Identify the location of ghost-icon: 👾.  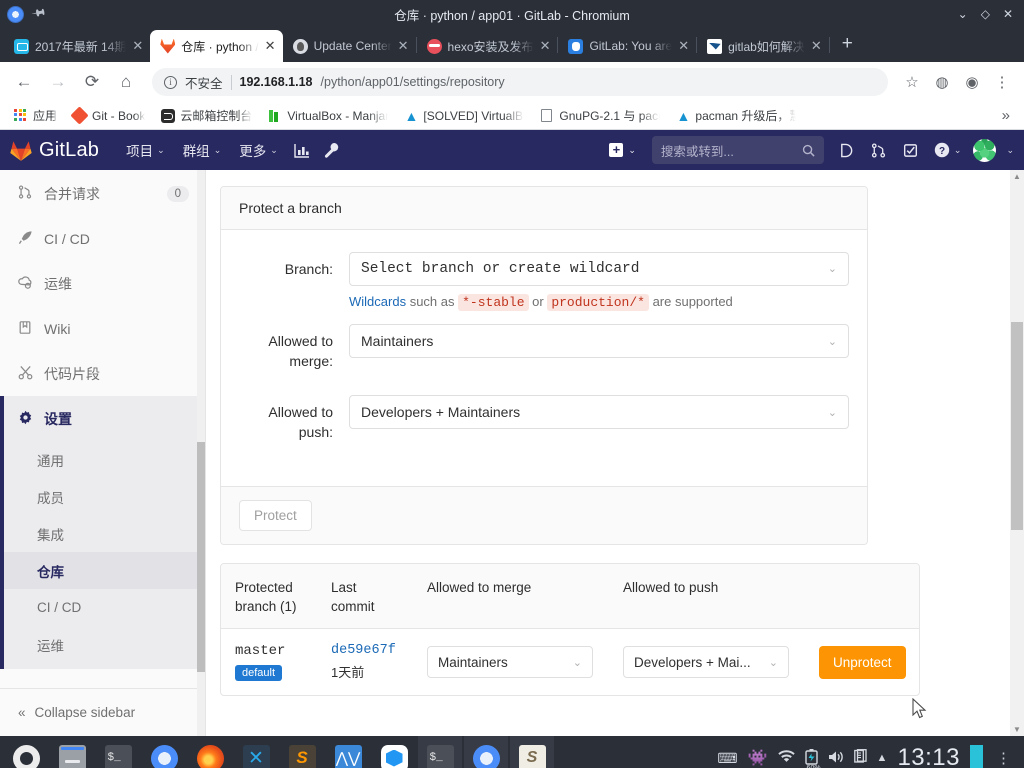
(758, 758).